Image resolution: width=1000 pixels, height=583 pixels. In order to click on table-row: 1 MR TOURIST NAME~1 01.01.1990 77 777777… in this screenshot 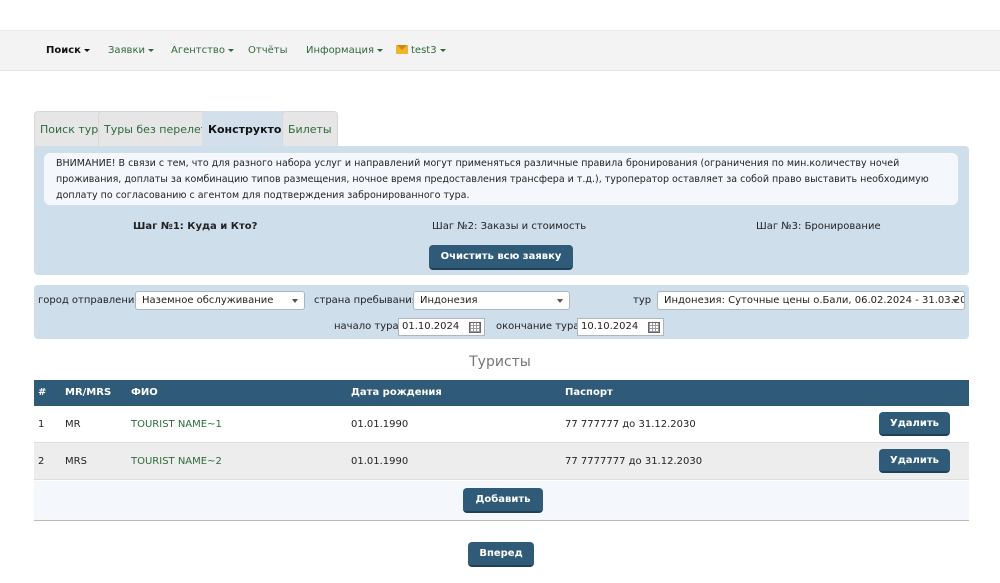, I will do `click(501, 424)`.